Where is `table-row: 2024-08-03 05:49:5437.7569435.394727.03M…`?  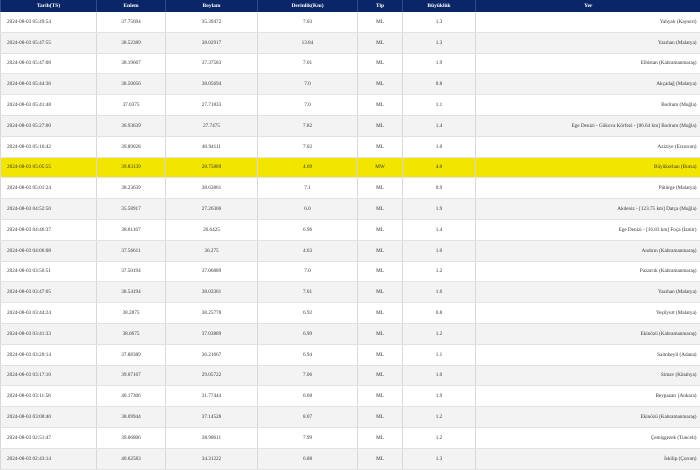
table-row: 2024-08-03 05:49:5437.7569435.394727.03M… is located at coordinates (350, 22).